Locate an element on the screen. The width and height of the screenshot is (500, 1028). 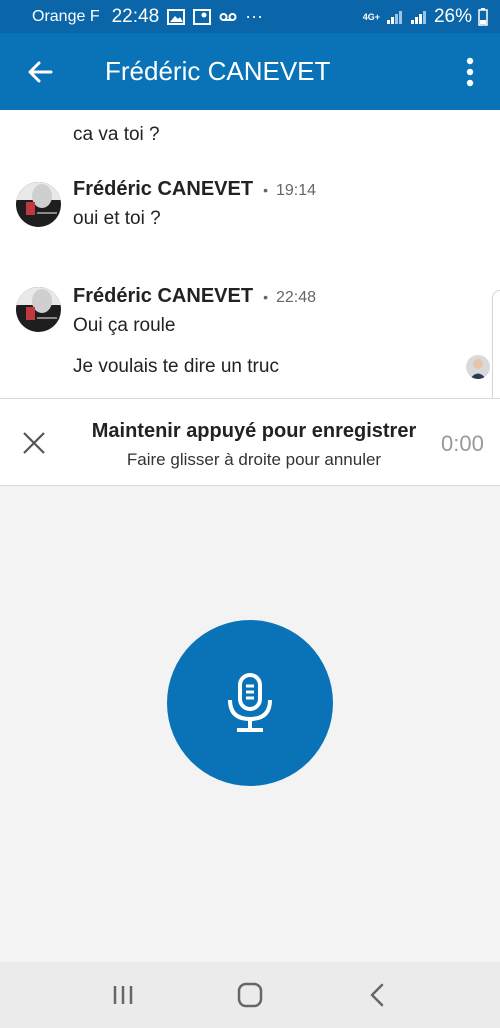
image-icon is located at coordinates (176, 16).